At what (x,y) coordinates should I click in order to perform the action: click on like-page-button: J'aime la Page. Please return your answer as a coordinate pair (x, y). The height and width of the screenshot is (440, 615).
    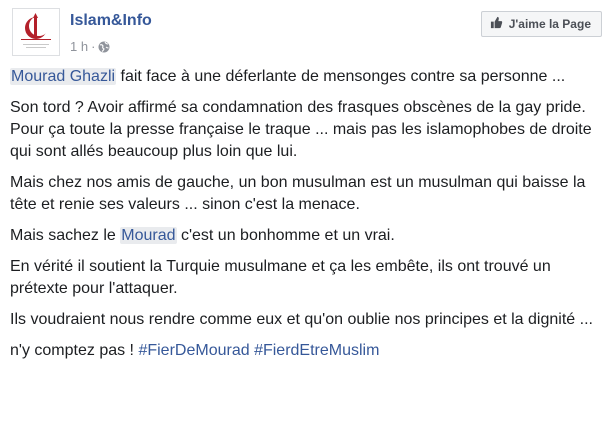
    Looking at the image, I should click on (541, 24).